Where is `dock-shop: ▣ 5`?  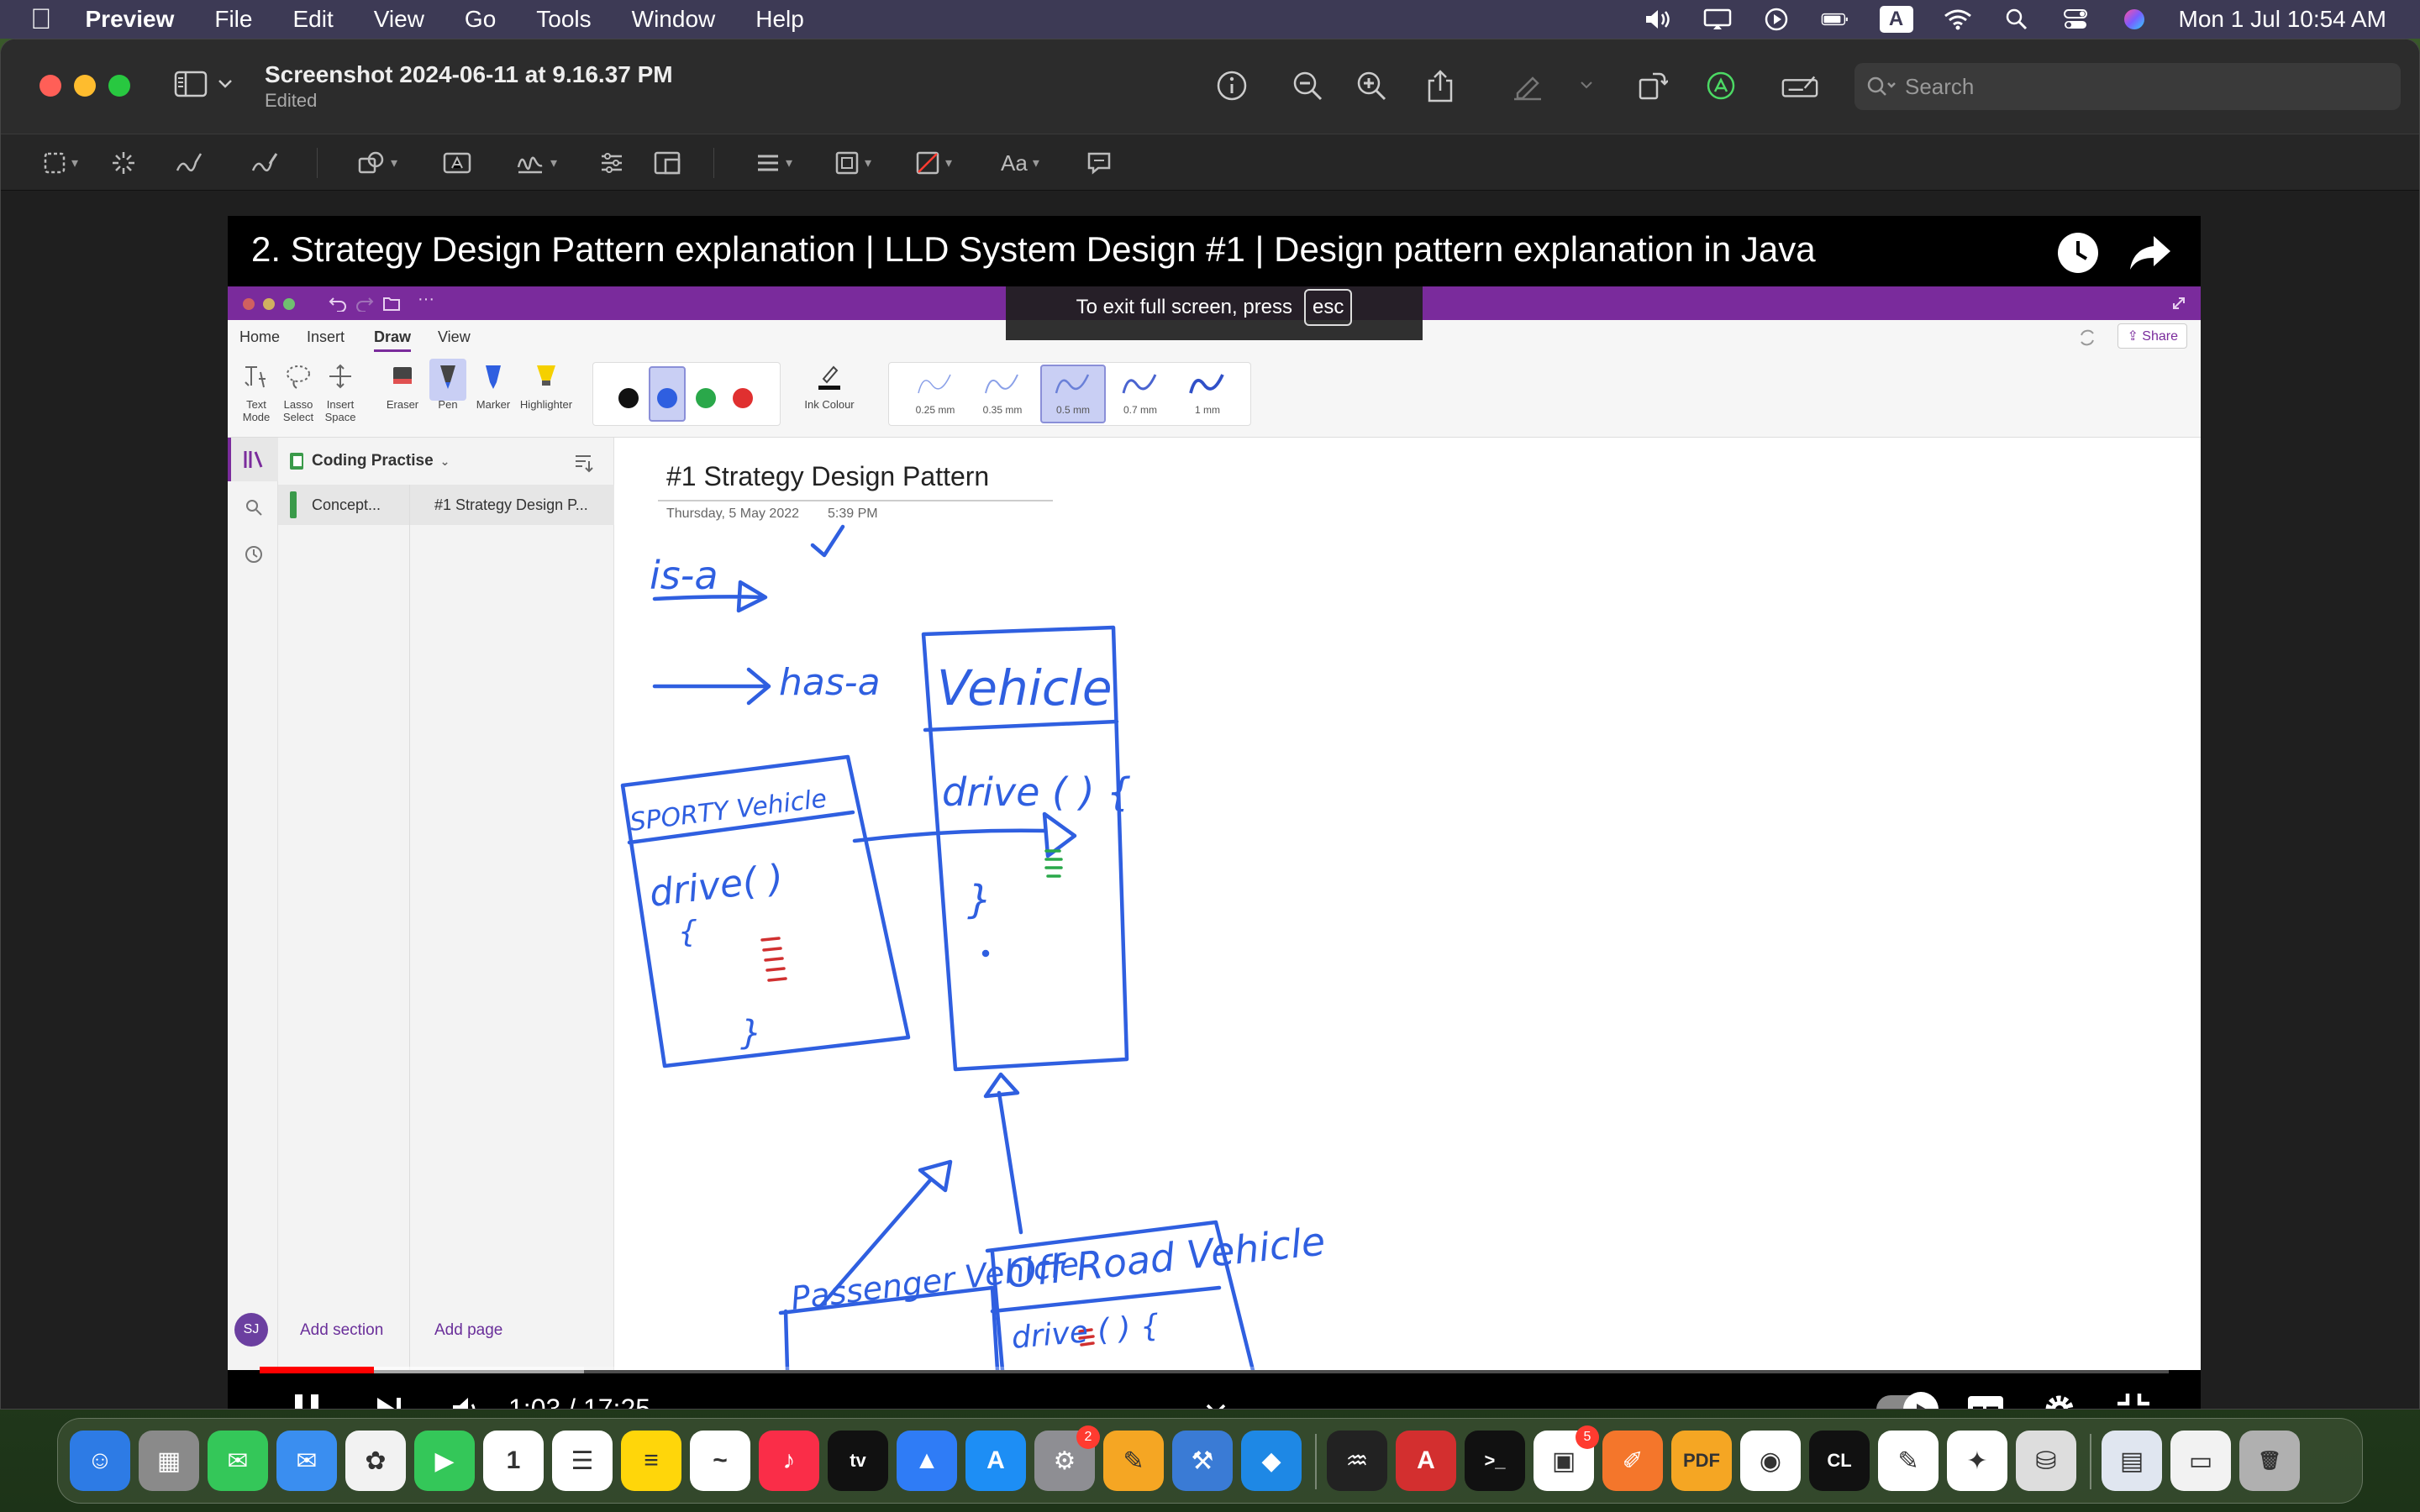
dock-shop: ▣ 5 is located at coordinates (1566, 1458).